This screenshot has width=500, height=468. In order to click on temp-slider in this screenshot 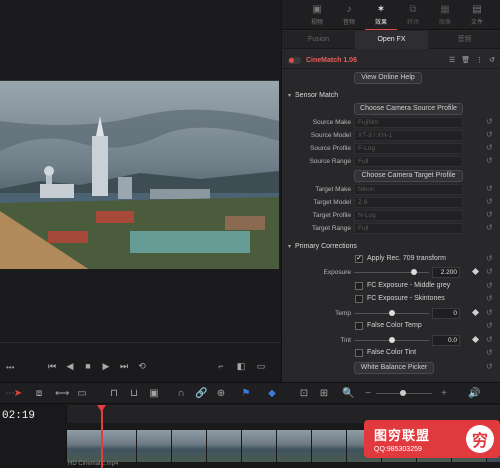, I will do `click(391, 313)`.